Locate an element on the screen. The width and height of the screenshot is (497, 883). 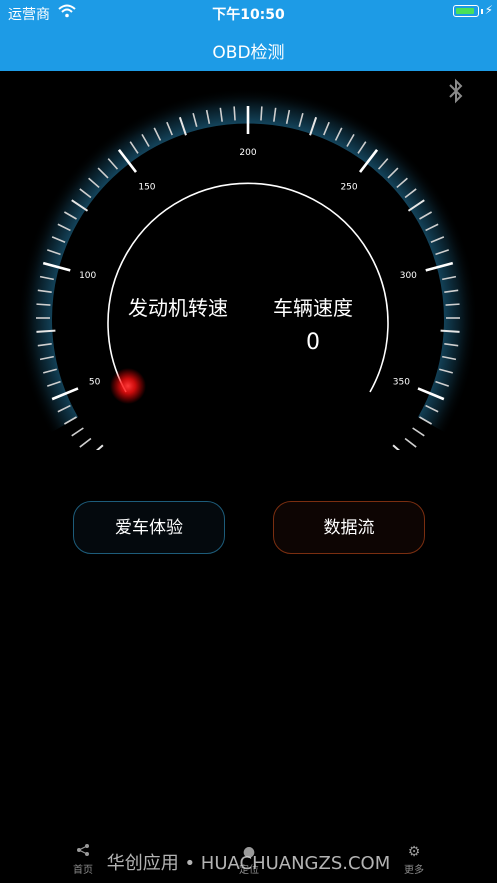
car-experience-button: 爱车体验 is located at coordinates (149, 527).